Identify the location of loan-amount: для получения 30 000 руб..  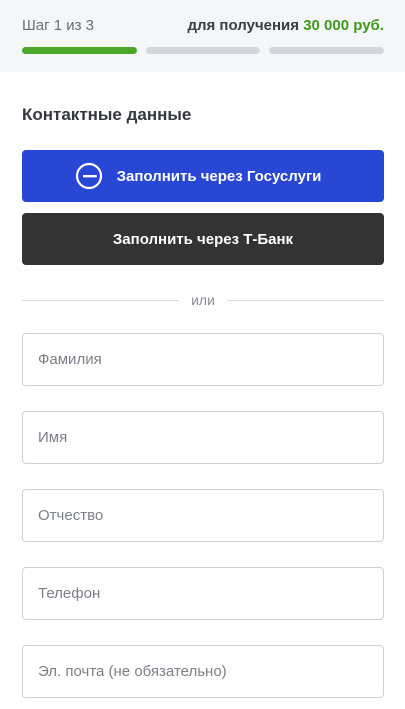
(285, 25).